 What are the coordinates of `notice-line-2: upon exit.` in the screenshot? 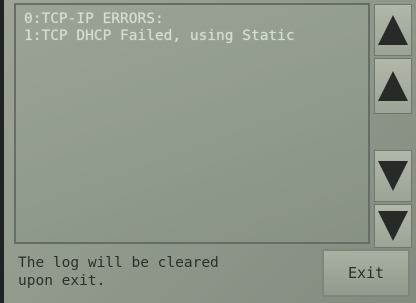 It's located at (62, 281).